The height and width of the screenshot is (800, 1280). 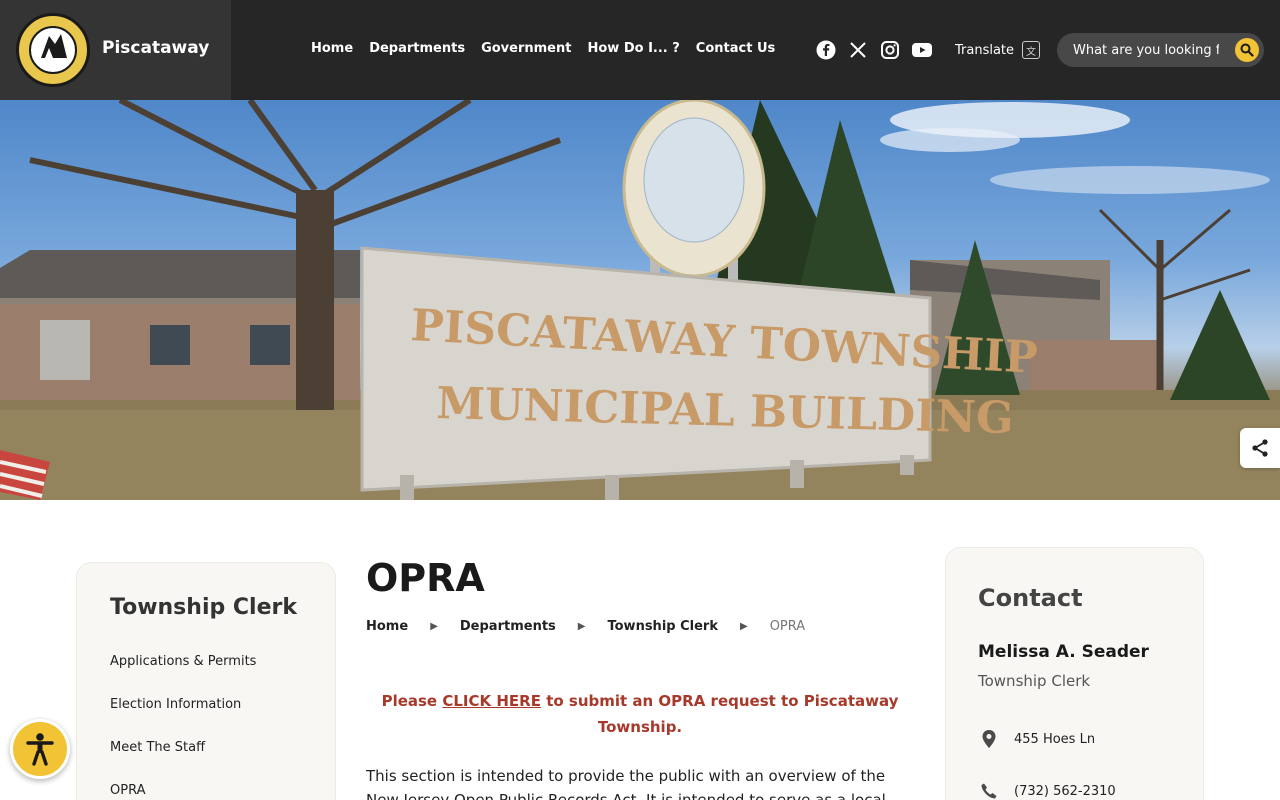 I want to click on sidebar-item-opra: OPRA, so click(x=183, y=791).